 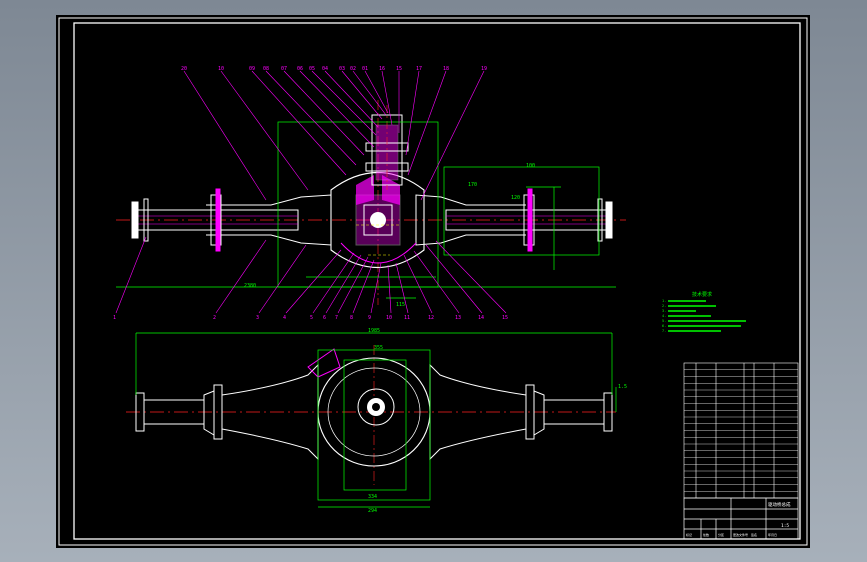 I want to click on dim-carrier-width: 115, so click(x=400, y=305).